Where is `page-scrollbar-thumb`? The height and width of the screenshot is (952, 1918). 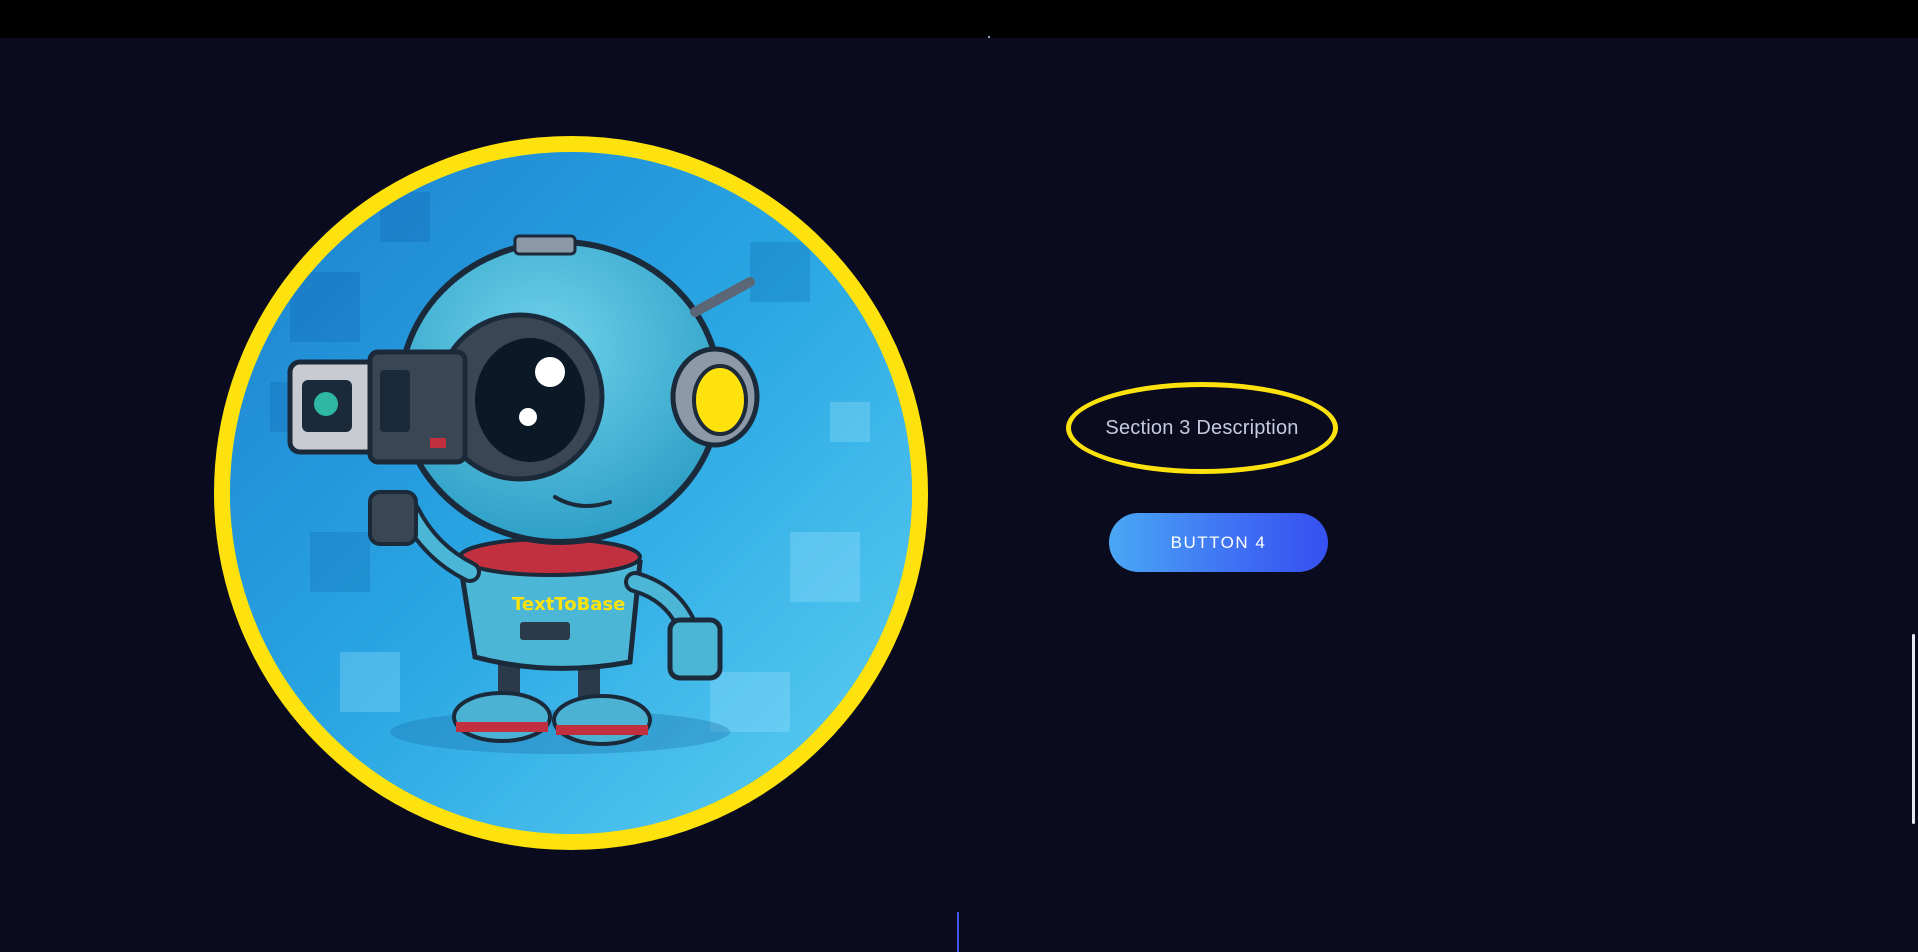
page-scrollbar-thumb is located at coordinates (1913, 729).